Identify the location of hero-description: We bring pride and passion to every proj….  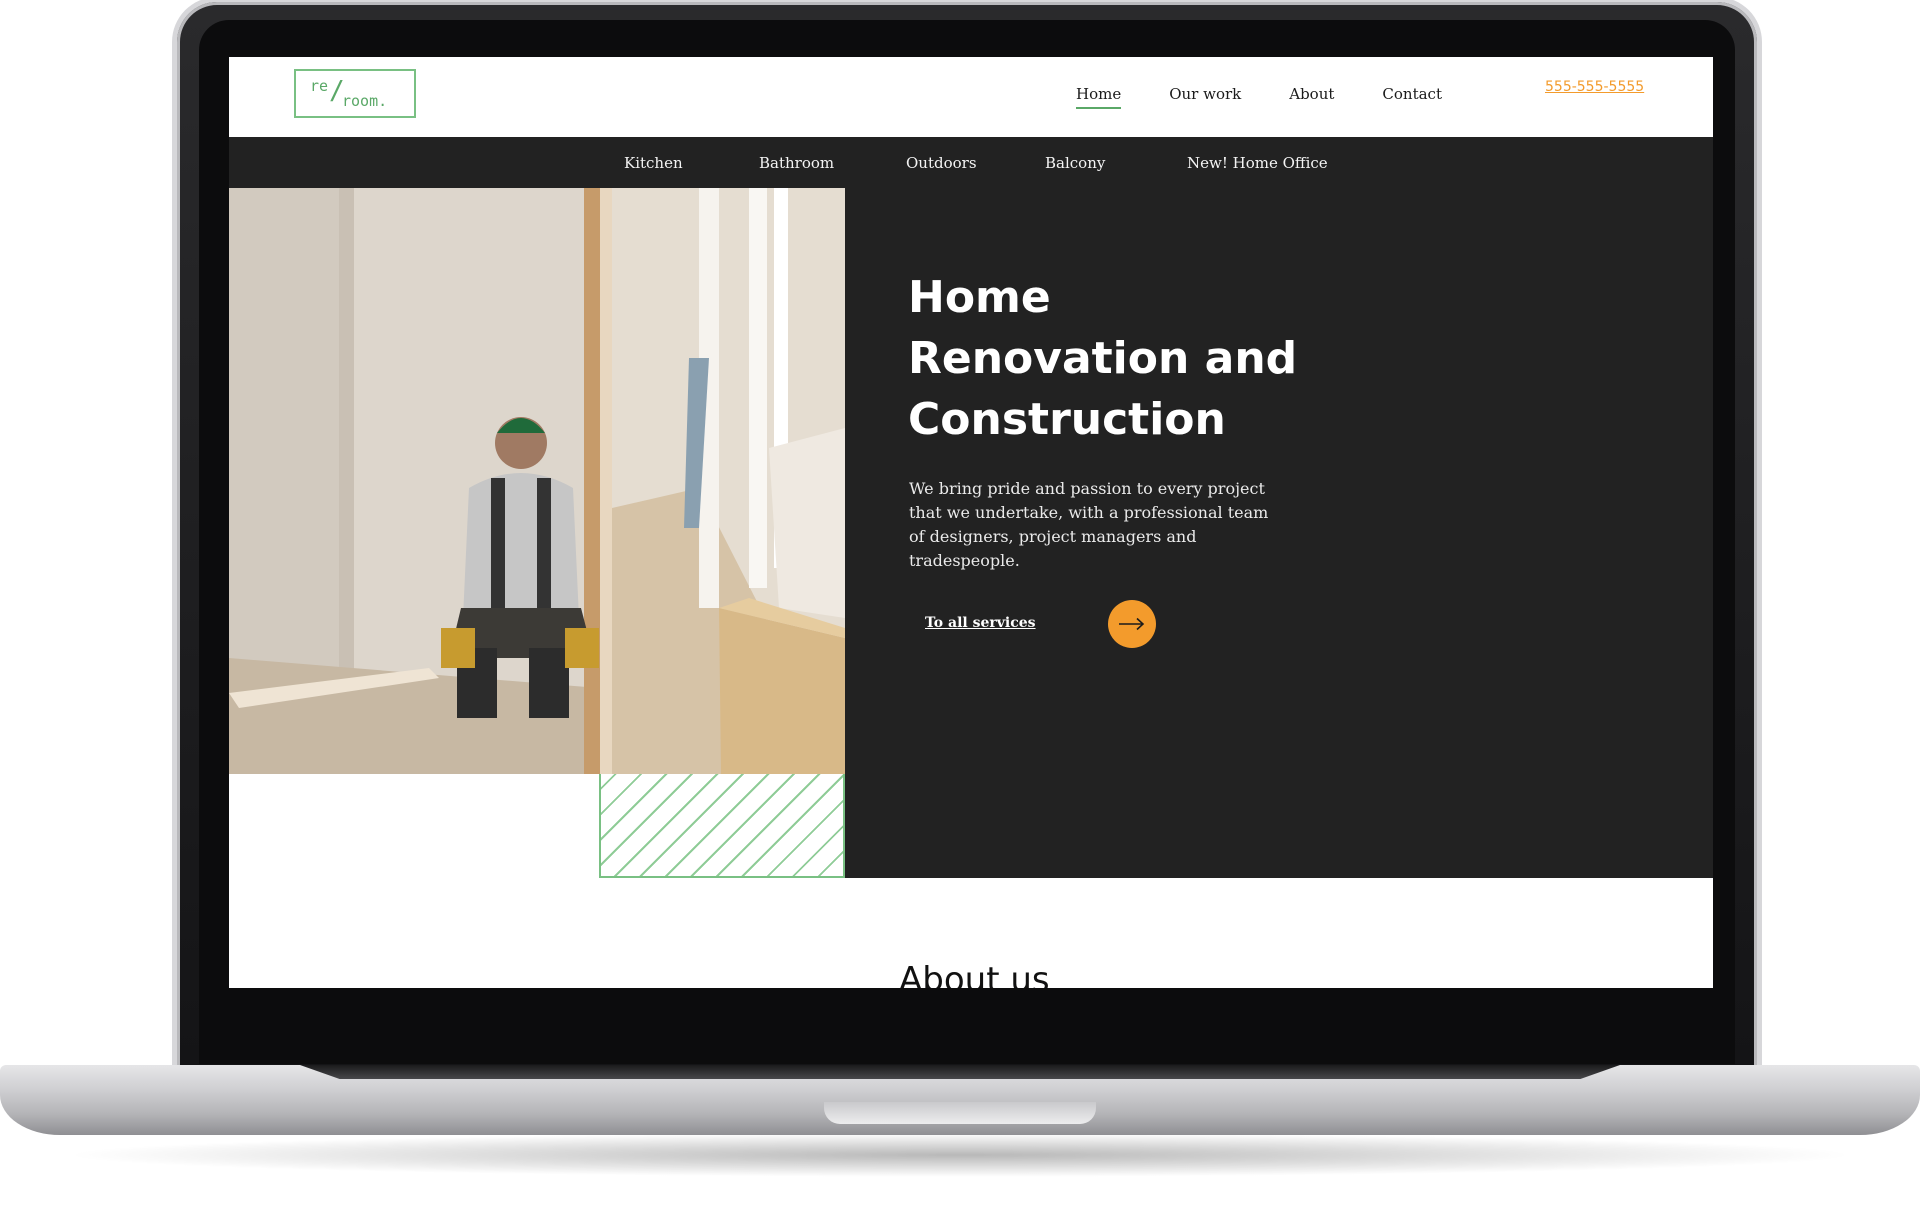
(1089, 524).